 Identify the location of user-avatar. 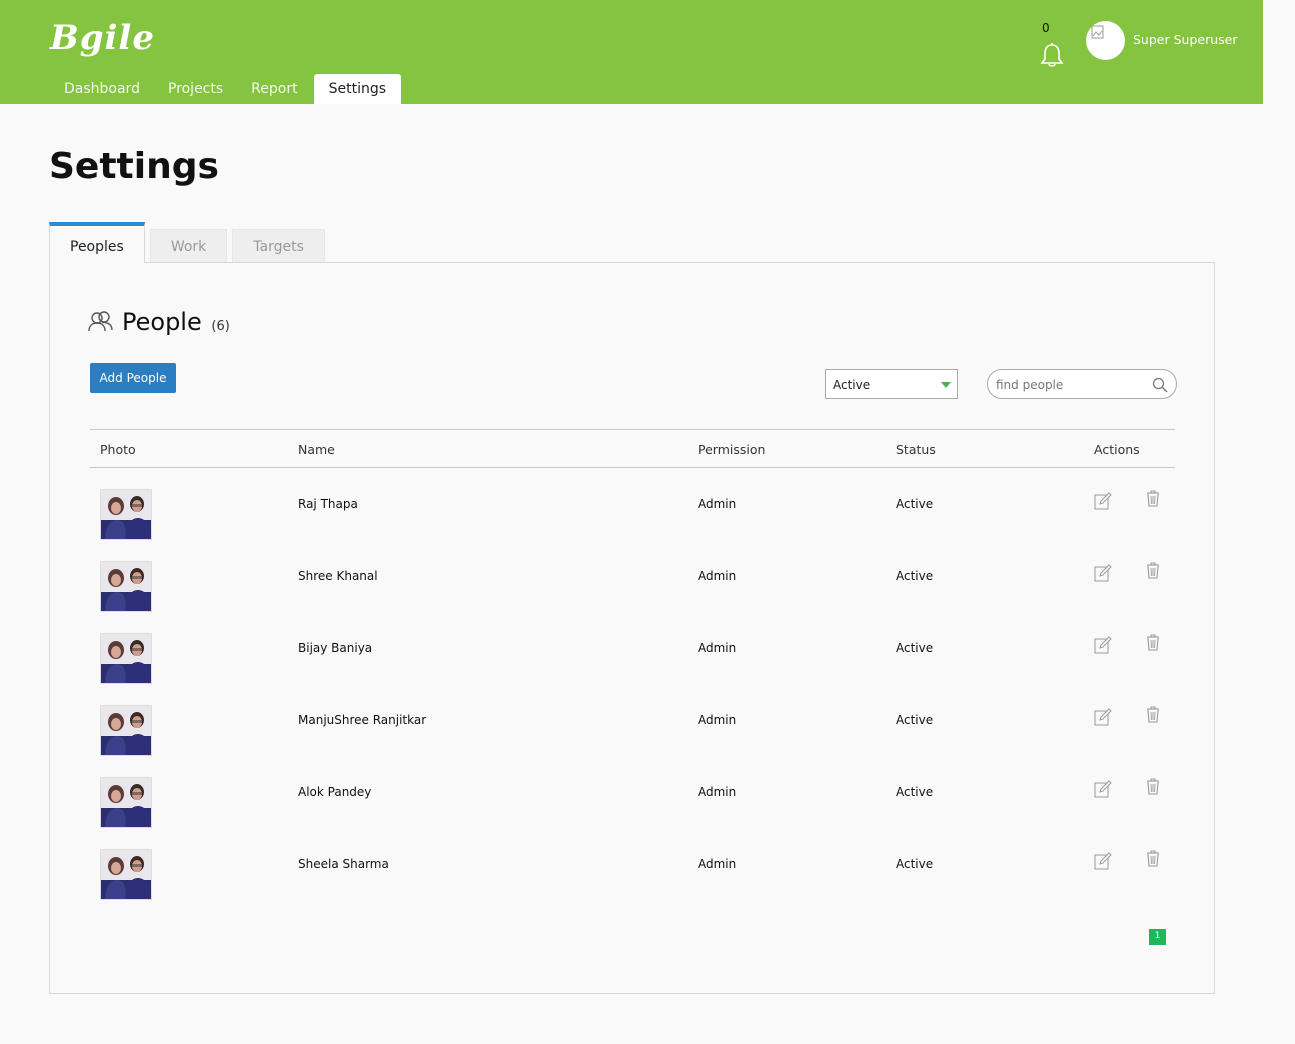
(1105, 40).